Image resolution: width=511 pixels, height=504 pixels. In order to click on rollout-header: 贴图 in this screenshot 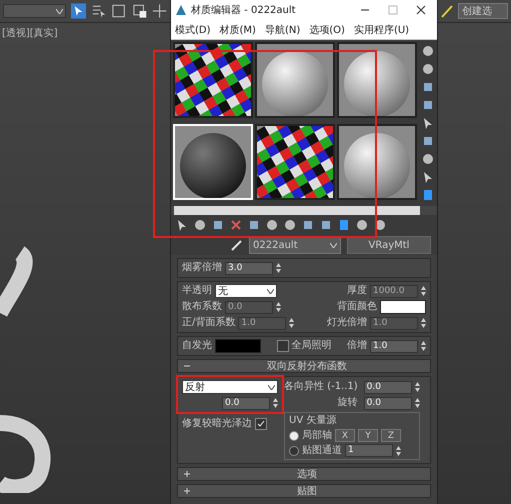, I will do `click(304, 491)`.